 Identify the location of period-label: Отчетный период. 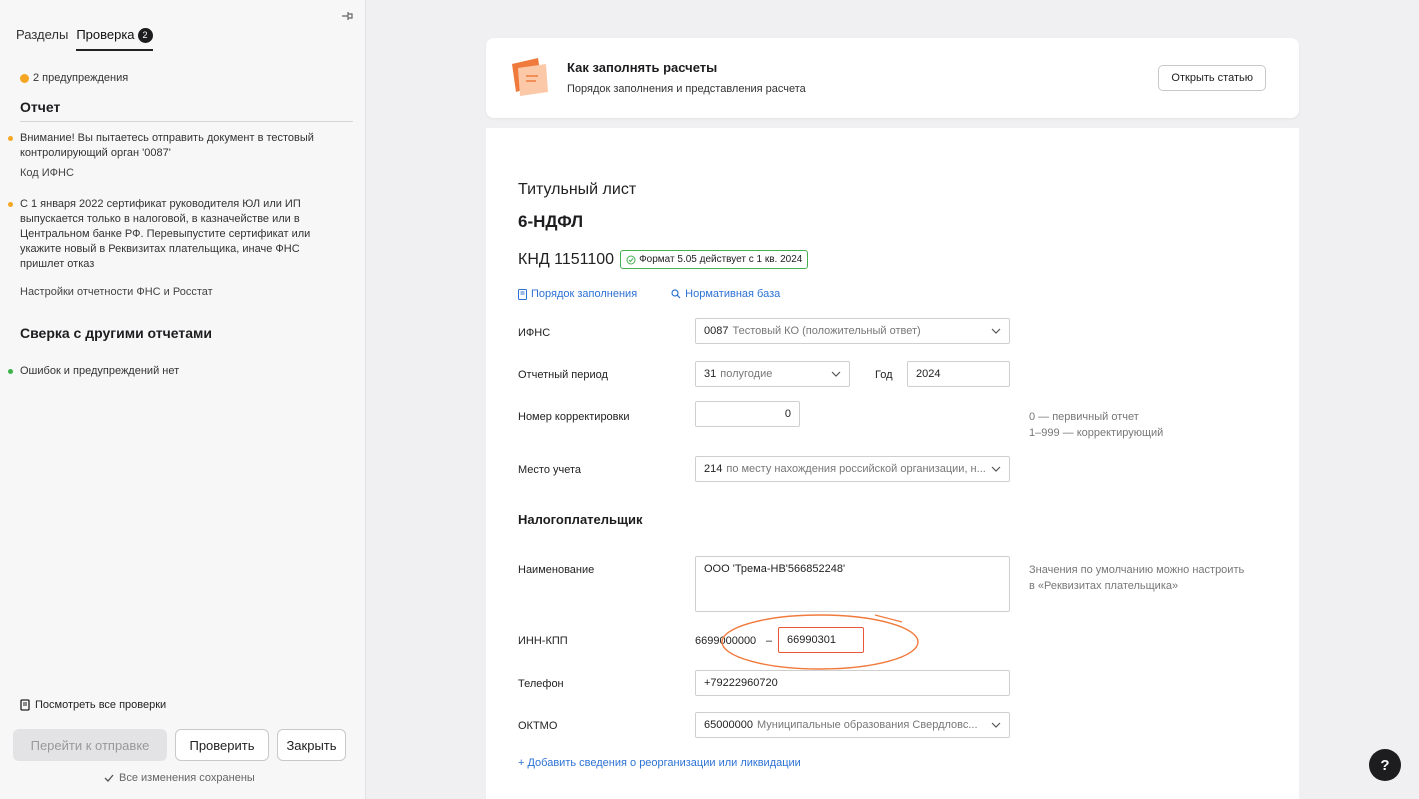
(563, 375).